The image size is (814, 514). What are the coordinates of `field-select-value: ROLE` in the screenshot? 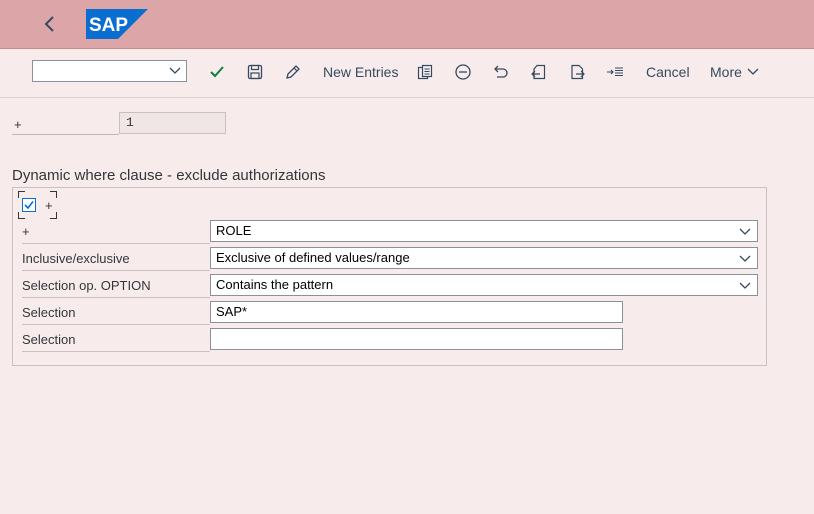 It's located at (234, 230).